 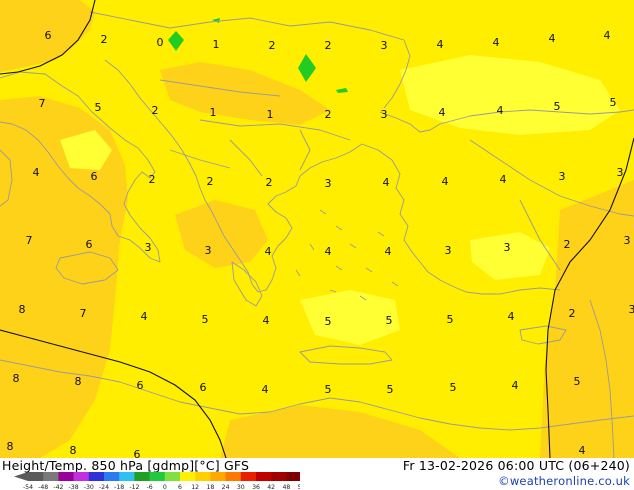 I want to click on colorbar-tick-label: 12, so click(x=195, y=487).